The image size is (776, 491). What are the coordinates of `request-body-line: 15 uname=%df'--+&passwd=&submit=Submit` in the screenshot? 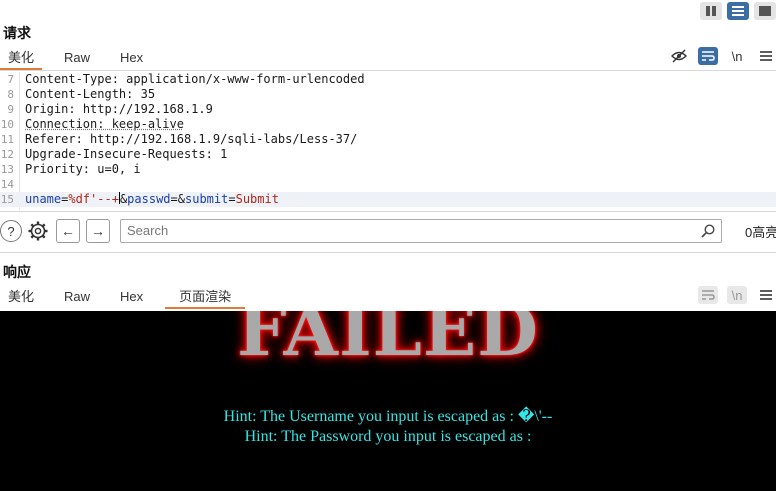 It's located at (388, 199).